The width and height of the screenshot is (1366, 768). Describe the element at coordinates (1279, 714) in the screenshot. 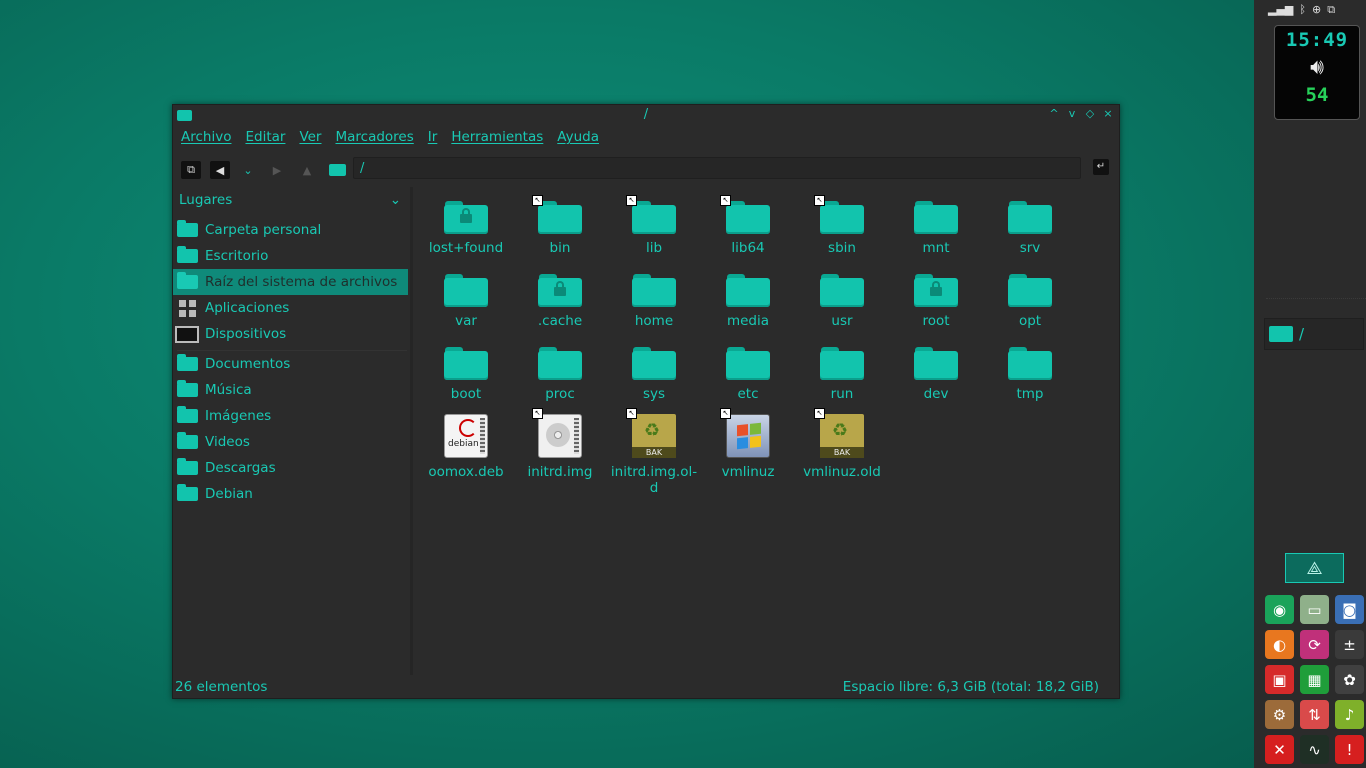

I see `network-icon: ⚙` at that location.